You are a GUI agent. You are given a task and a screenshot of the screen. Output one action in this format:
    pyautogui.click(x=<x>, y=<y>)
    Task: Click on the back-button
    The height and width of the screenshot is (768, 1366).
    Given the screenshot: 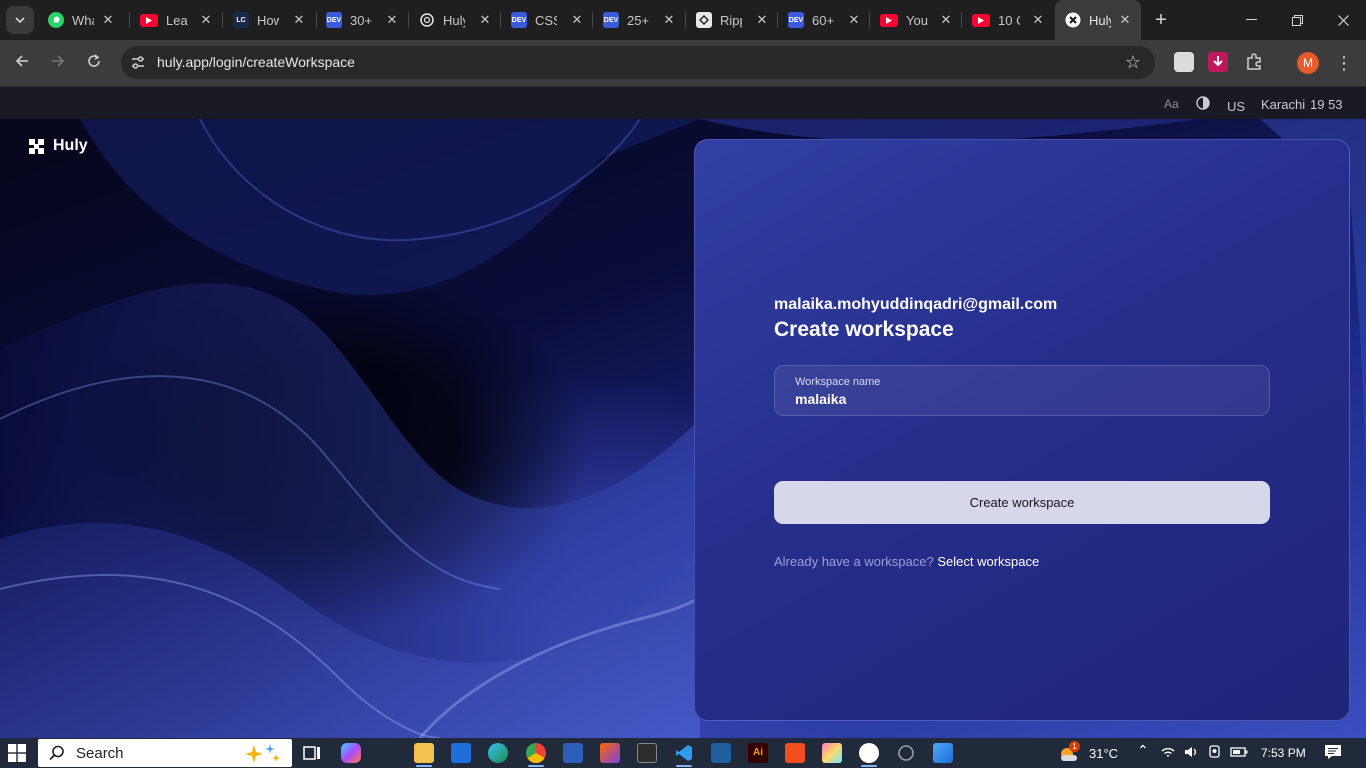 What is the action you would take?
    pyautogui.click(x=22, y=63)
    